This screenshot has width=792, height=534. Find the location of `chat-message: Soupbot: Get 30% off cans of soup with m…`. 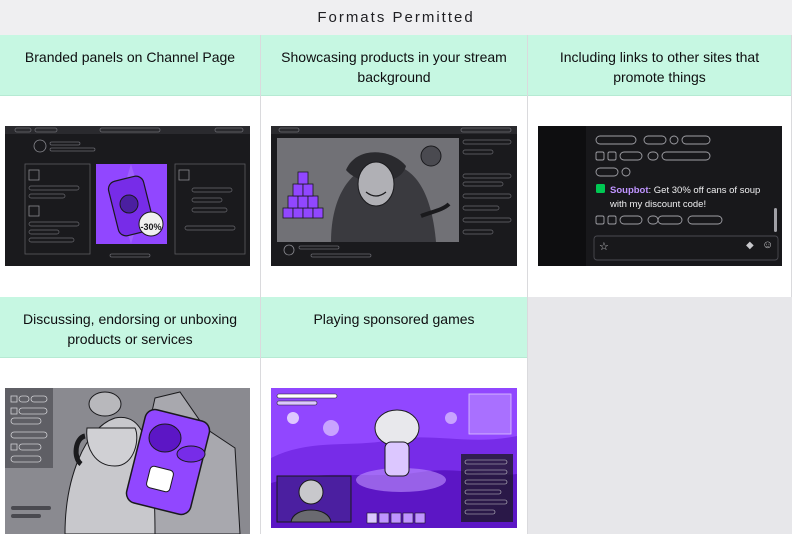

chat-message: Soupbot: Get 30% off cans of soup with m… is located at coordinates (695, 198).